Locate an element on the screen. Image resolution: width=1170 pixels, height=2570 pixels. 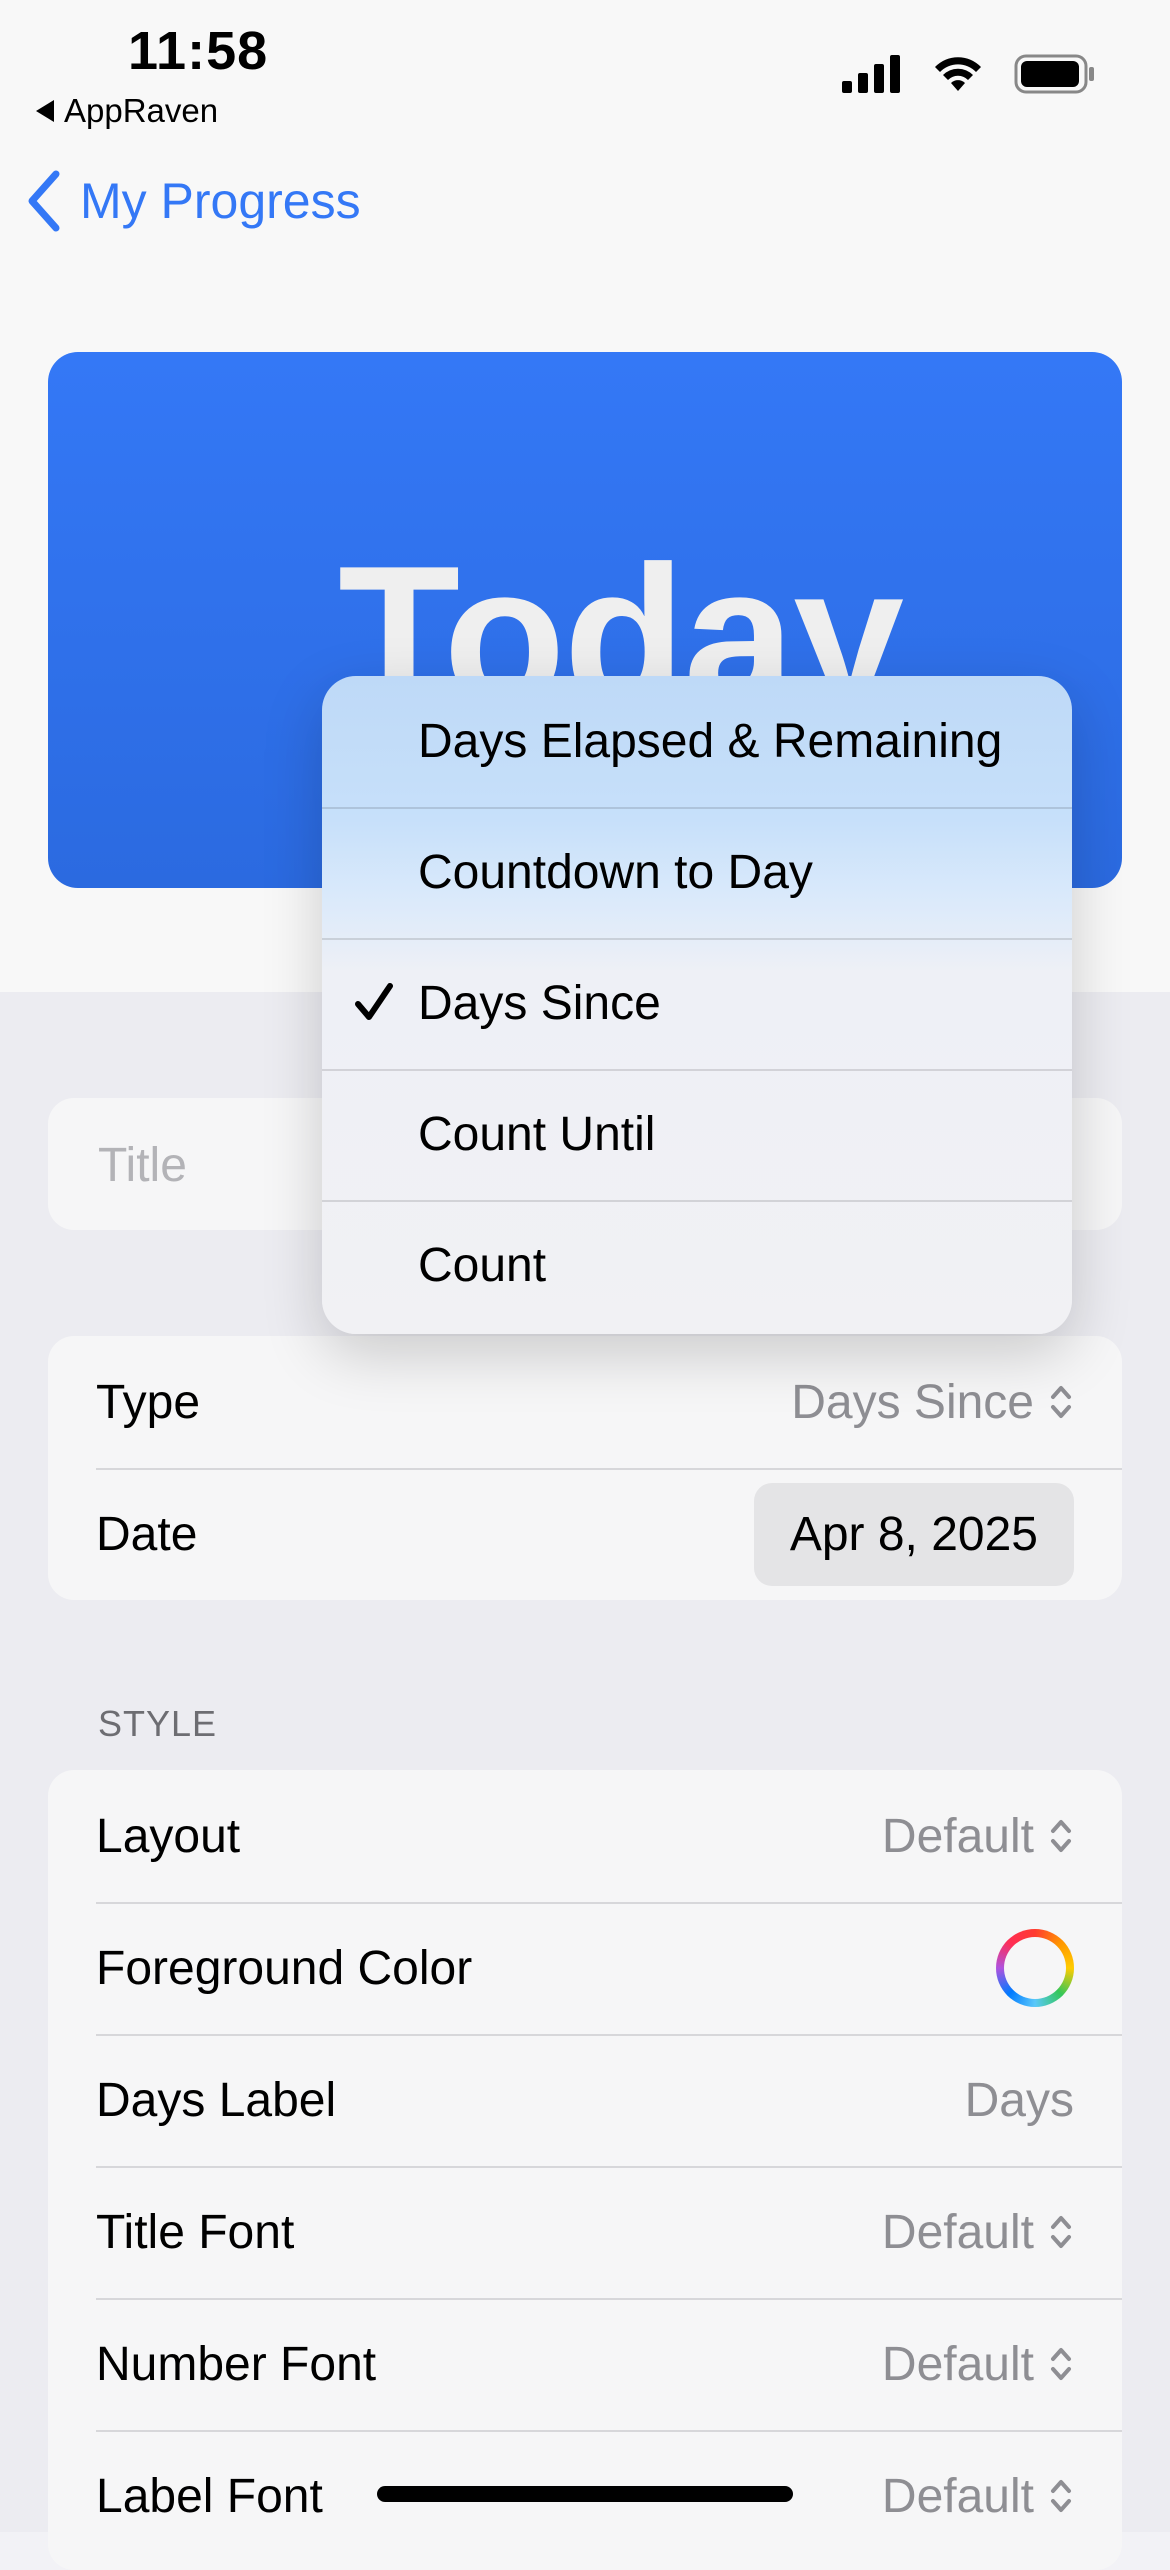
layout-label: Layout is located at coordinates (168, 1836).